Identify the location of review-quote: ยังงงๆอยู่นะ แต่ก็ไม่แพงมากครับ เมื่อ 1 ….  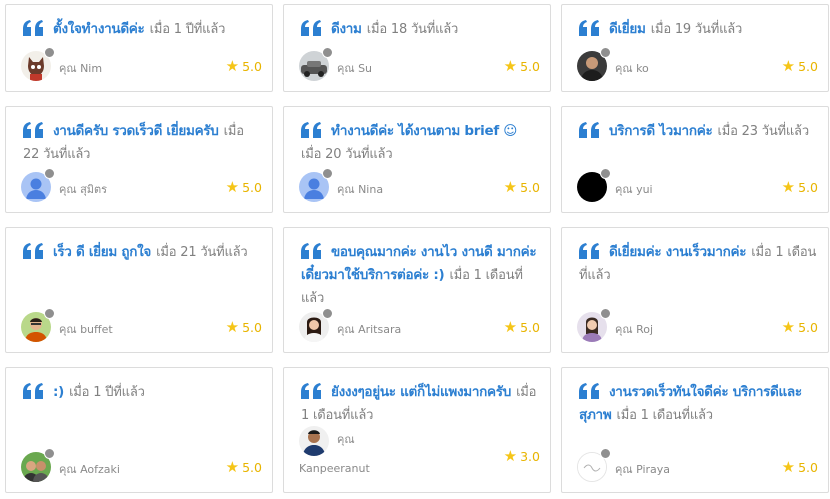
(420, 403).